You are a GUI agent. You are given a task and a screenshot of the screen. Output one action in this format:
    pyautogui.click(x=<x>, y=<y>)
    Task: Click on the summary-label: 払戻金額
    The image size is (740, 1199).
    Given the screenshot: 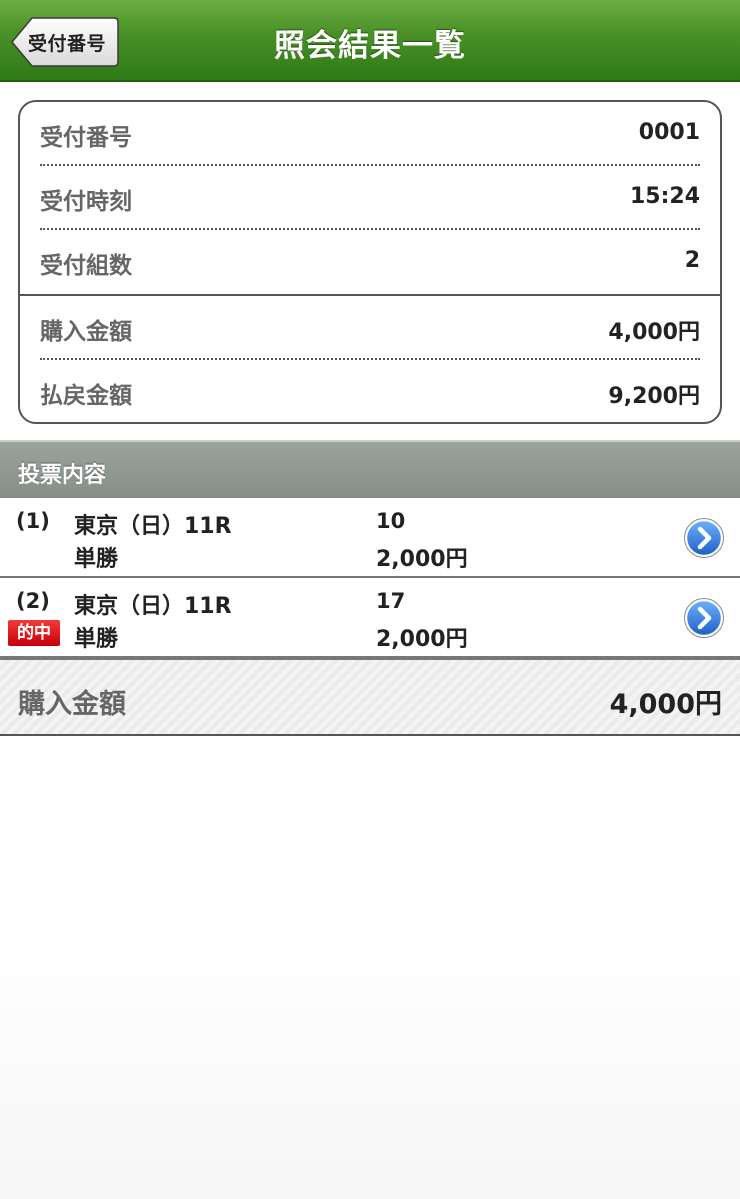 What is the action you would take?
    pyautogui.click(x=86, y=396)
    